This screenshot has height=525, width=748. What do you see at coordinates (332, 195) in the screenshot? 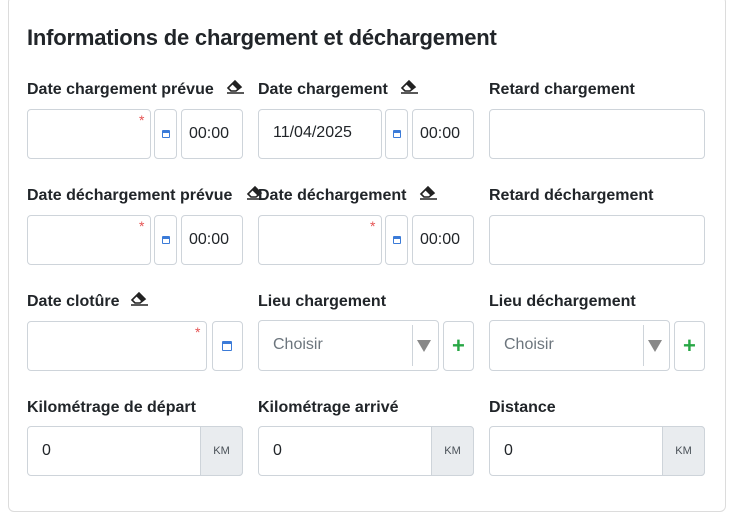
I see `label-date-dechargement: Date déchargement` at bounding box center [332, 195].